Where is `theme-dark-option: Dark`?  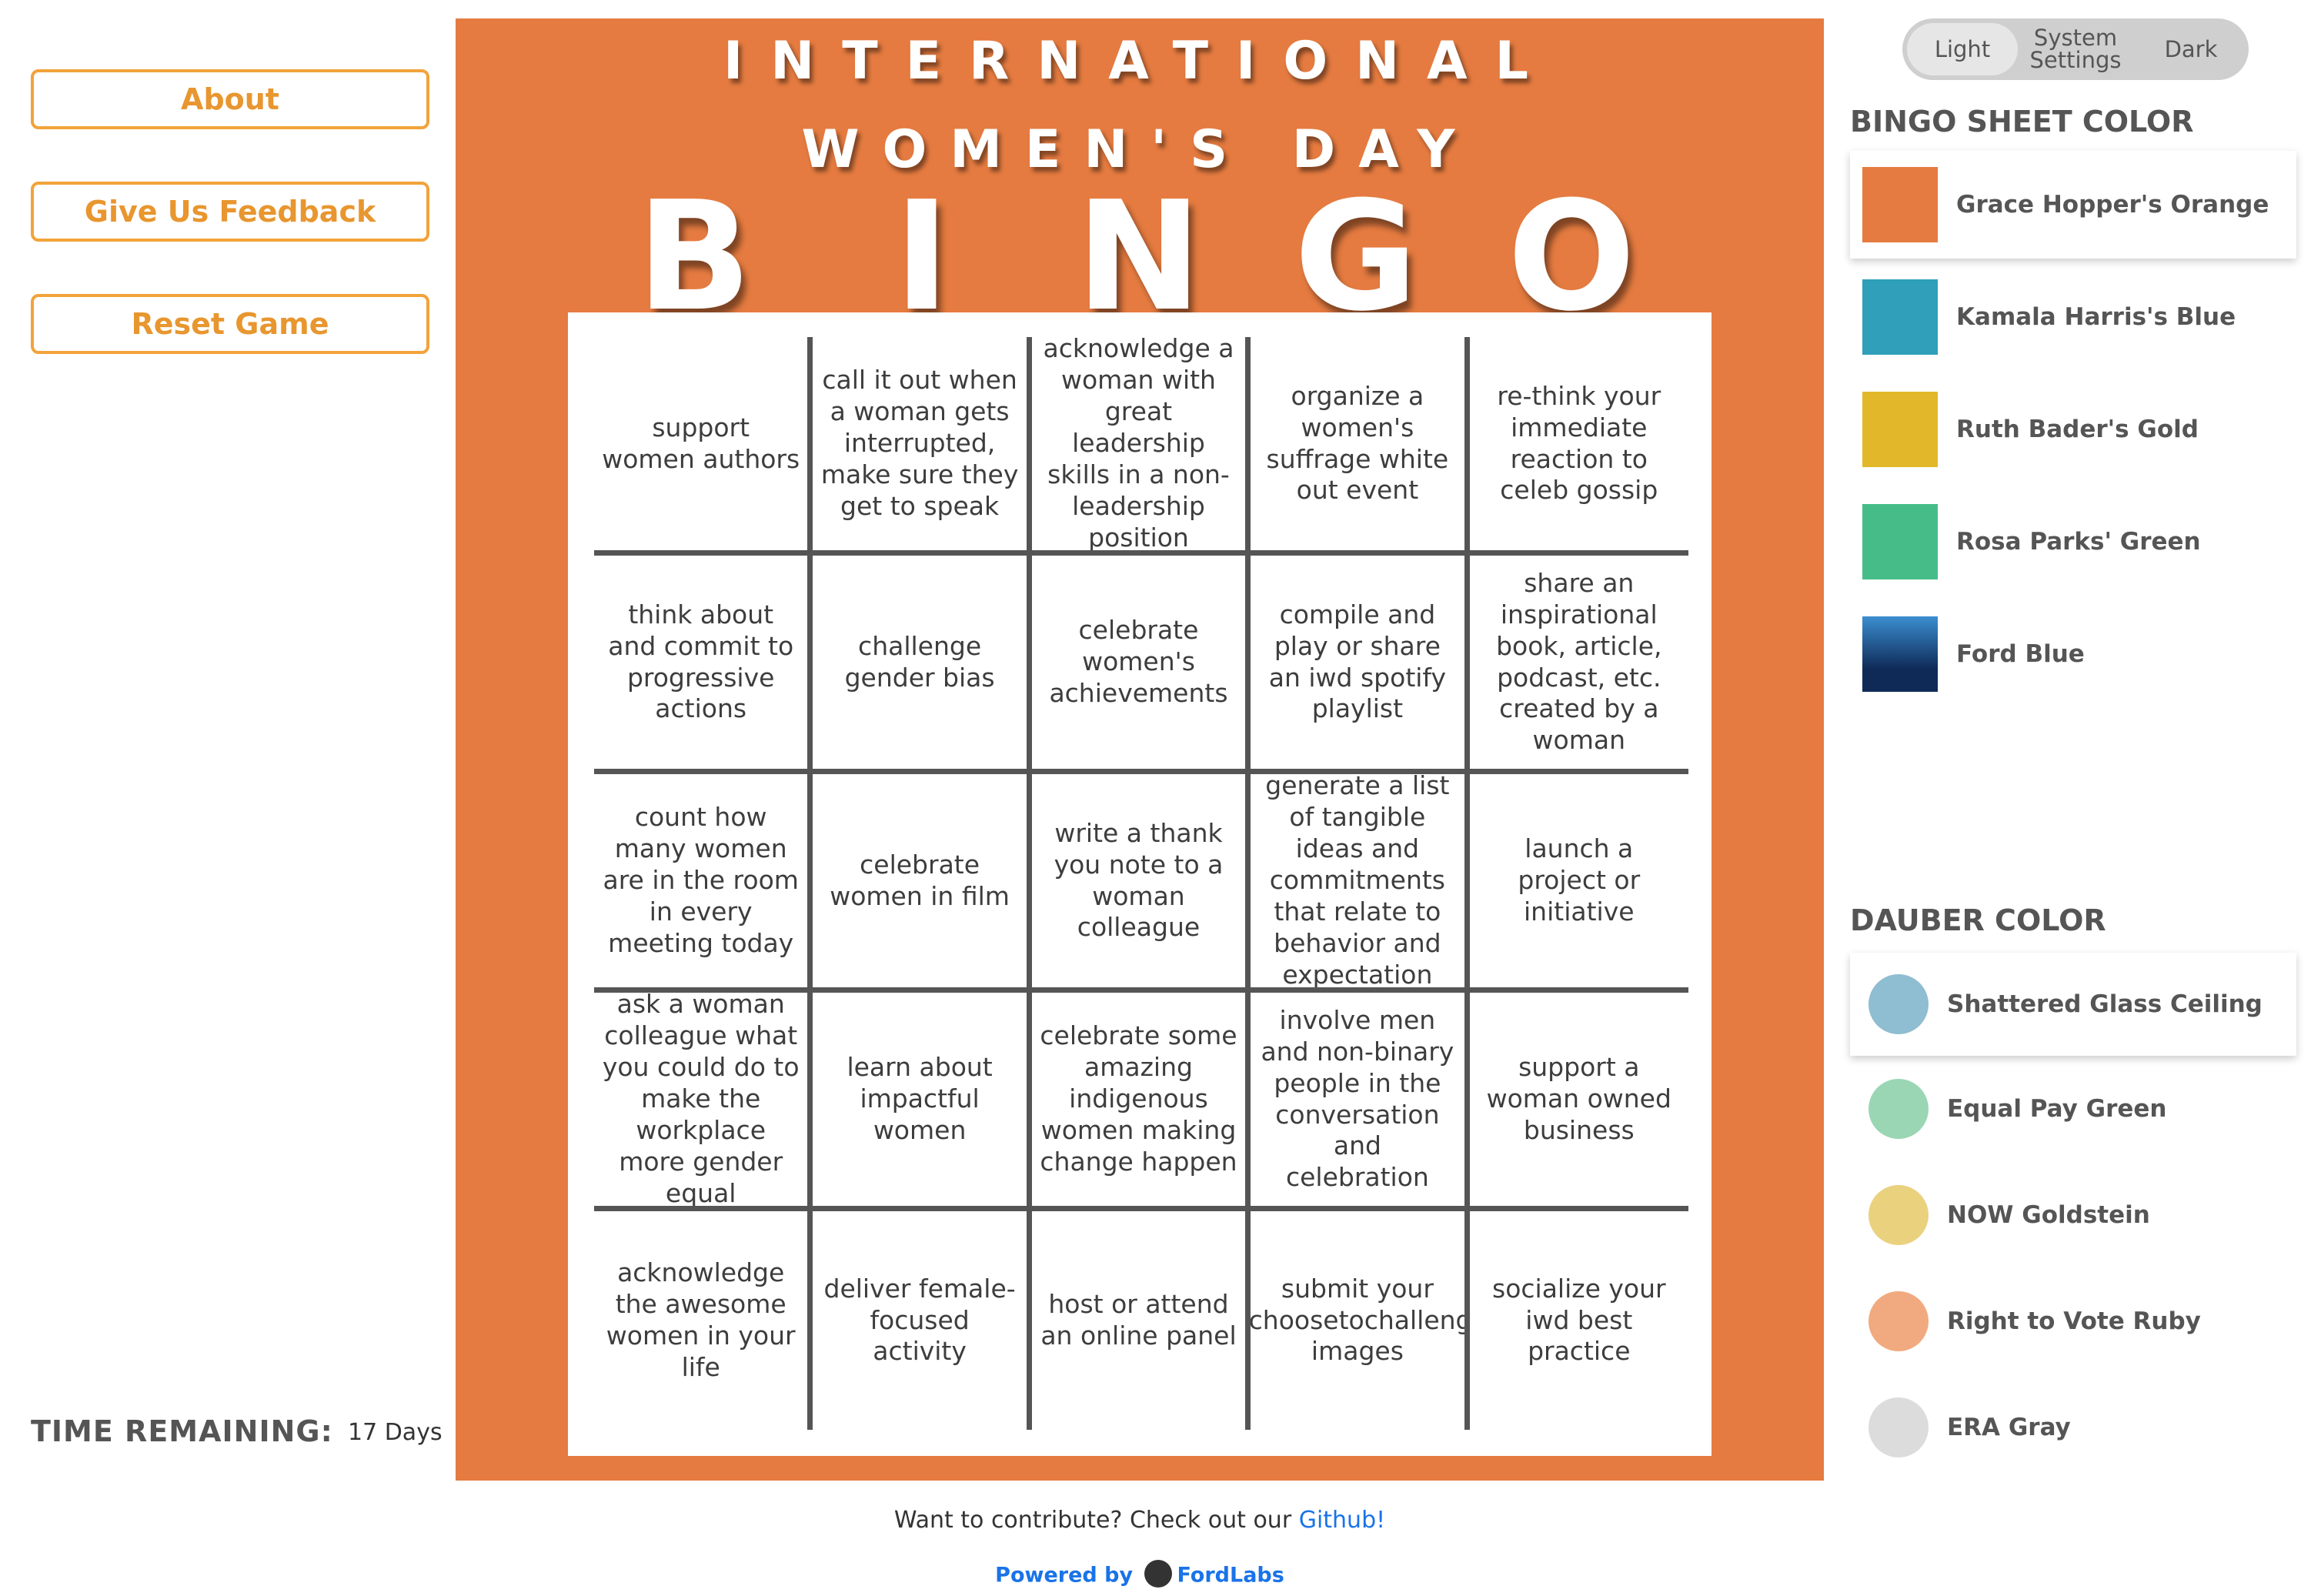
theme-dark-option: Dark is located at coordinates (2191, 49).